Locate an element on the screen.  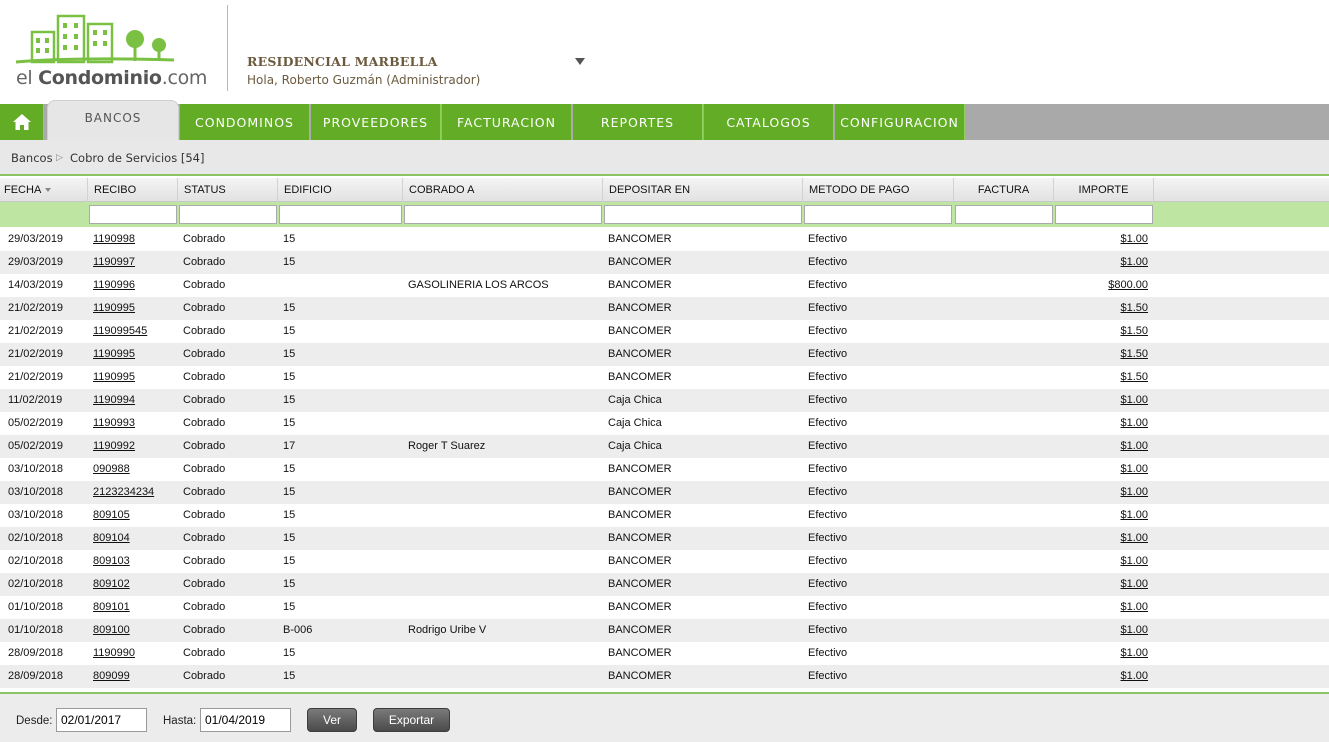
filter-recibo-input is located at coordinates (133, 214).